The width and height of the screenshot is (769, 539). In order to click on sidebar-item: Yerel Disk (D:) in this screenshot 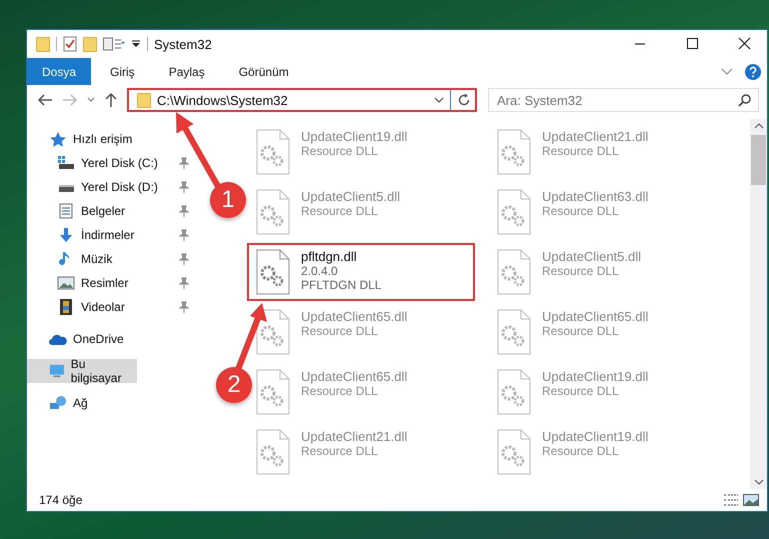, I will do `click(99, 187)`.